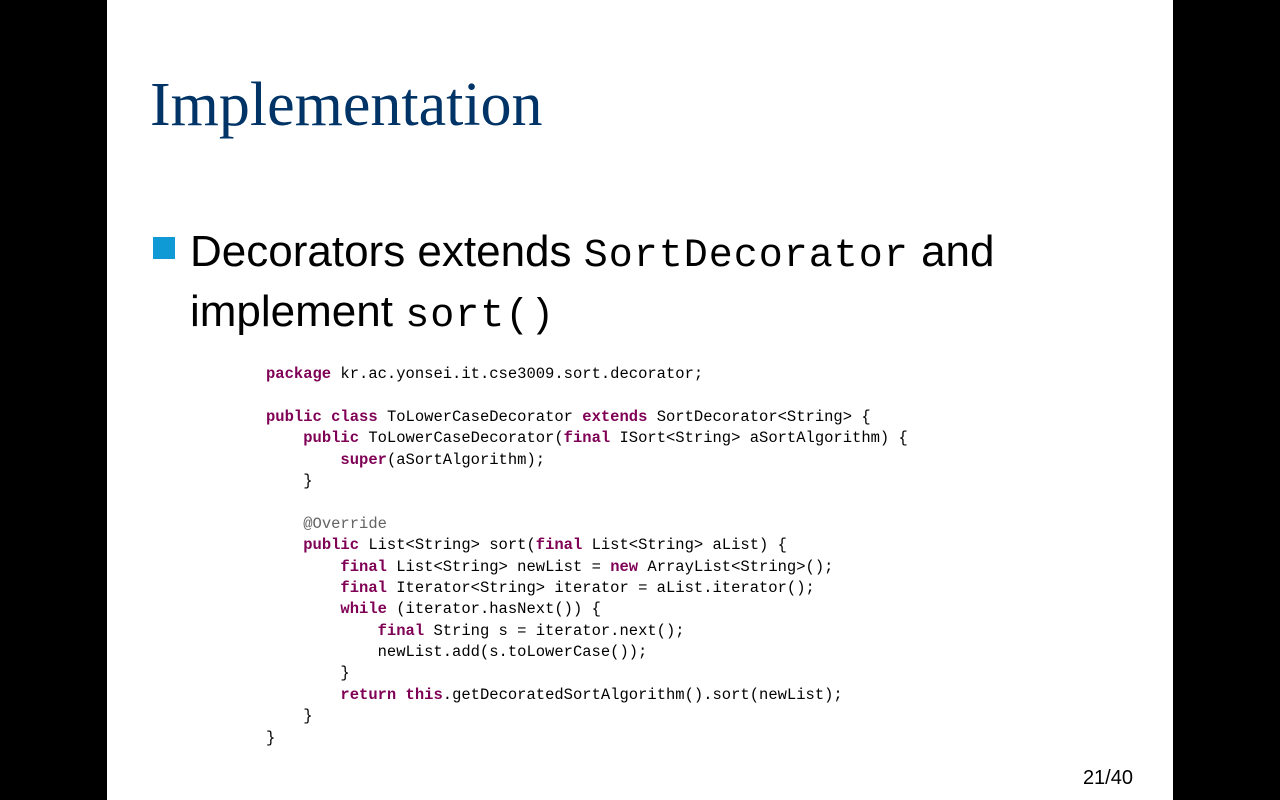 This screenshot has height=800, width=1280. I want to click on code-token: ToLowerCaseDecorator(, so click(461, 438).